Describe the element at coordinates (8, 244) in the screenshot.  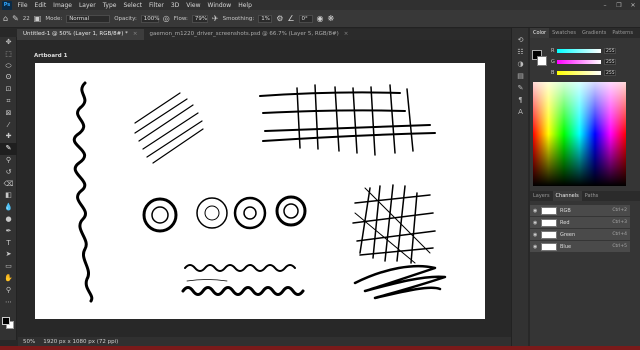
I see `type-tool-icon: T` at that location.